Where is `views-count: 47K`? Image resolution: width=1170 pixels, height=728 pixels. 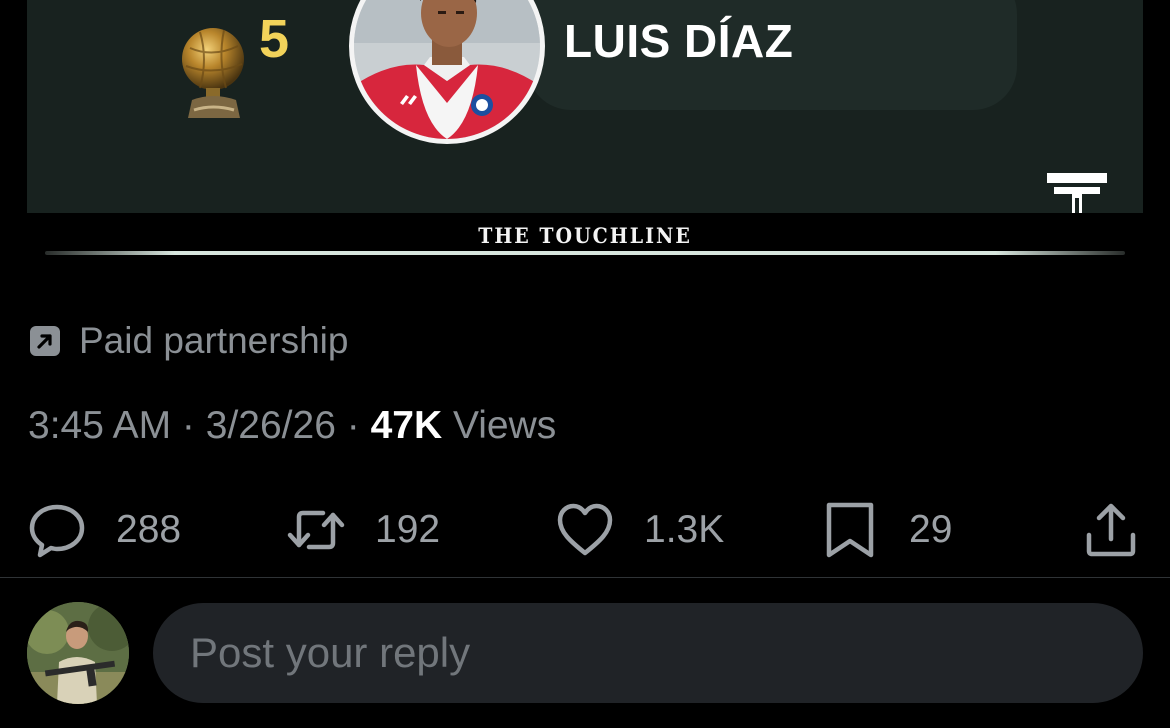
views-count: 47K is located at coordinates (407, 425).